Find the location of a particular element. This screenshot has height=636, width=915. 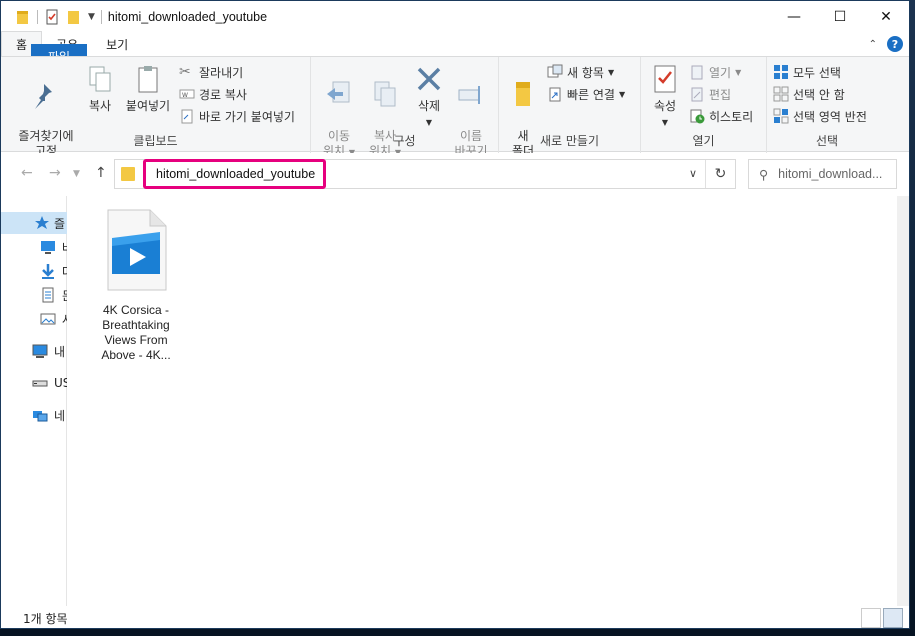

cut-button: ✂ 잘라내기 is located at coordinates (211, 72).